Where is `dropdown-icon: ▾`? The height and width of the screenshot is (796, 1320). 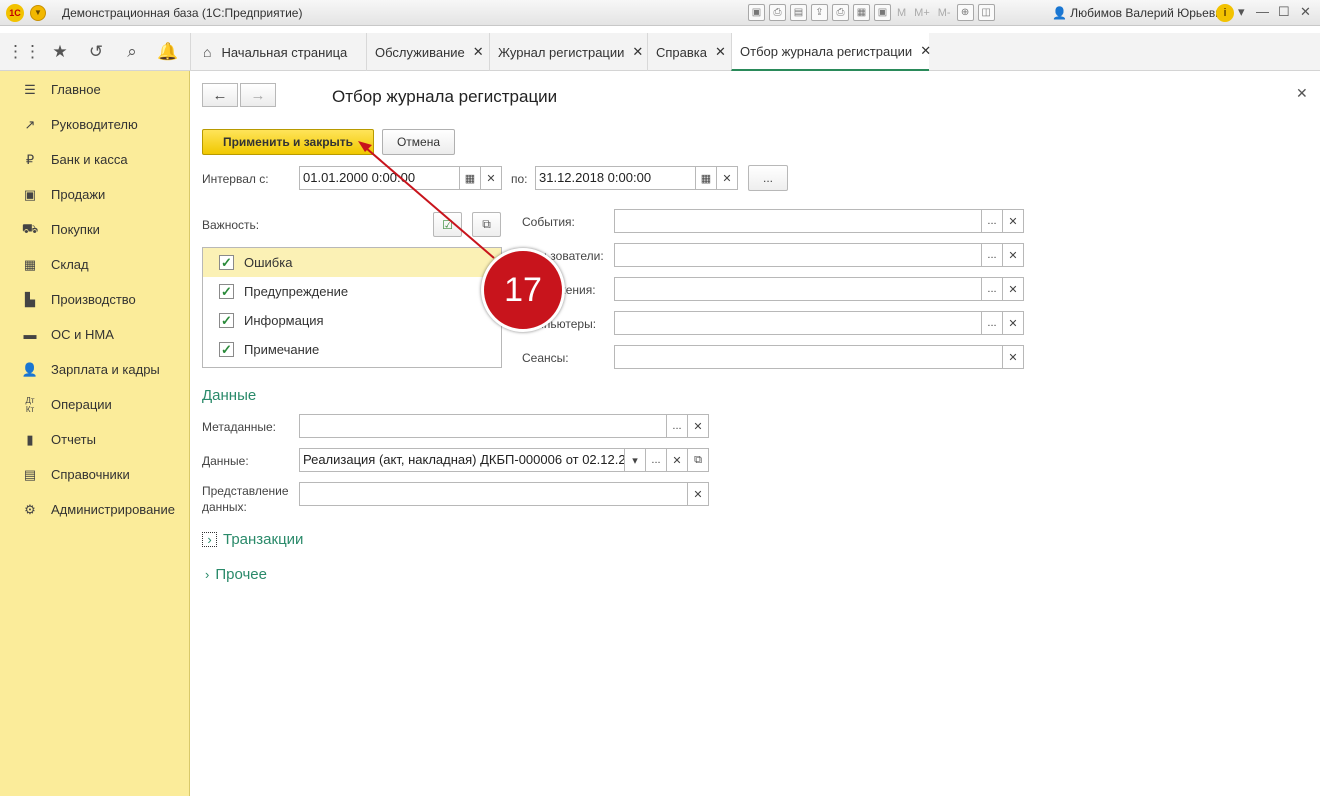 dropdown-icon: ▾ is located at coordinates (635, 460).